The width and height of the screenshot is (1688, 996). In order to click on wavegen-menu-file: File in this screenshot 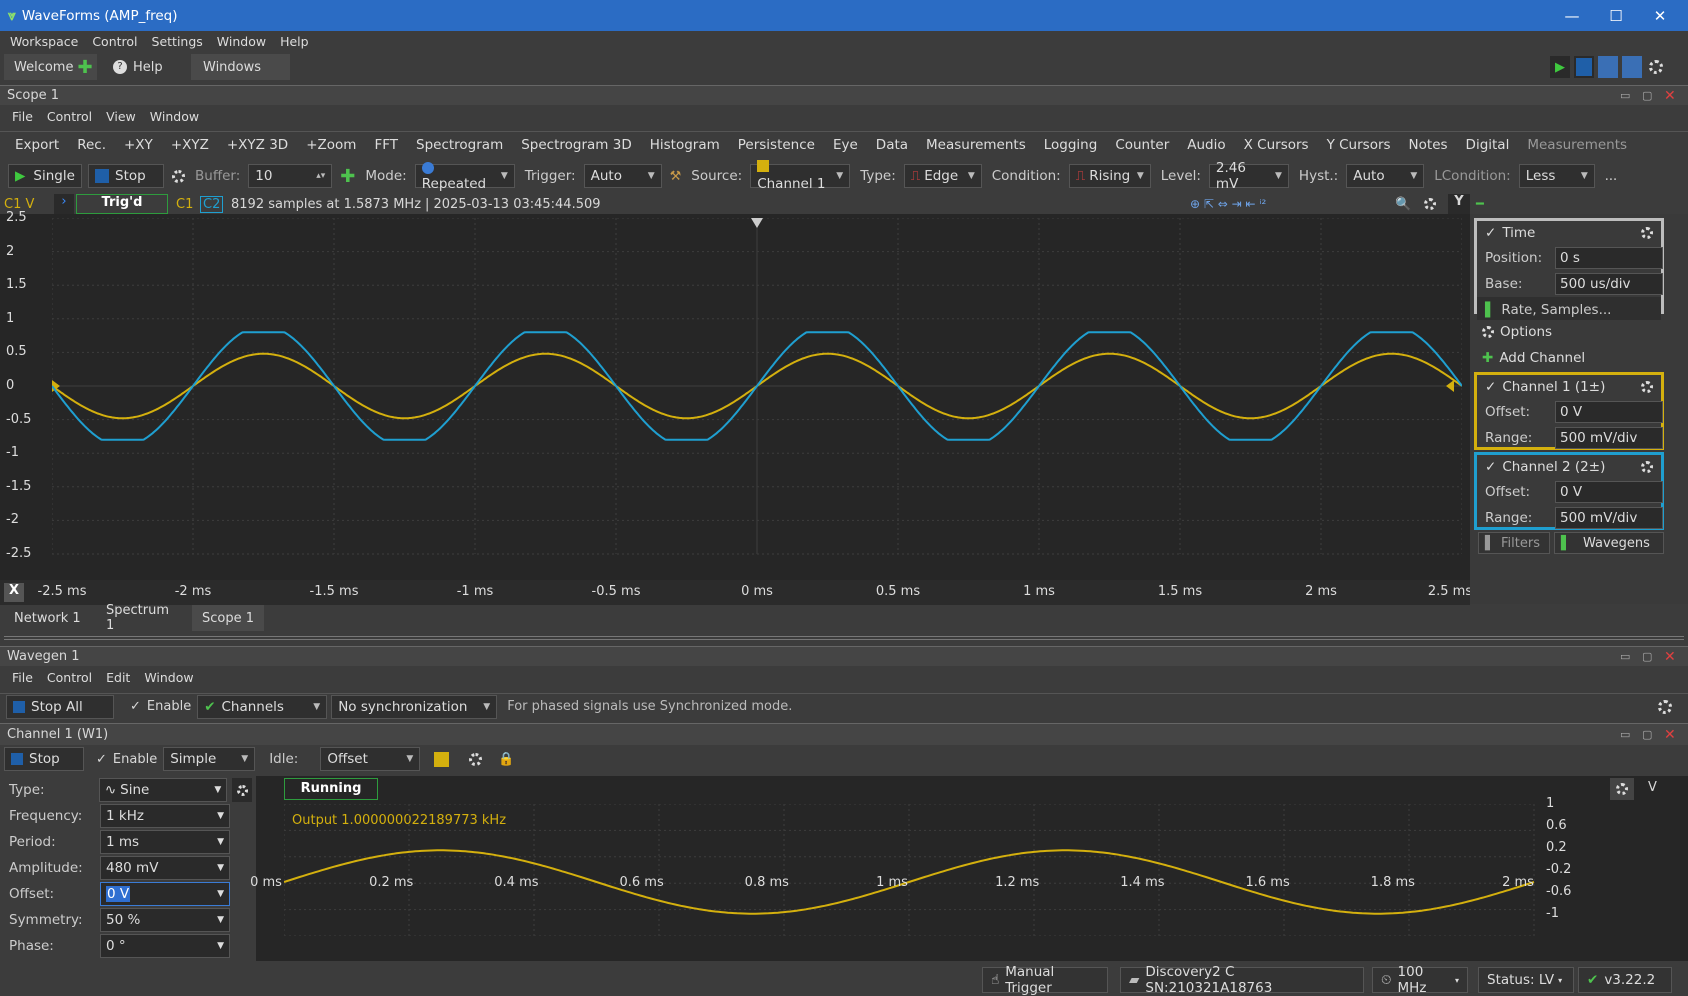, I will do `click(22, 677)`.